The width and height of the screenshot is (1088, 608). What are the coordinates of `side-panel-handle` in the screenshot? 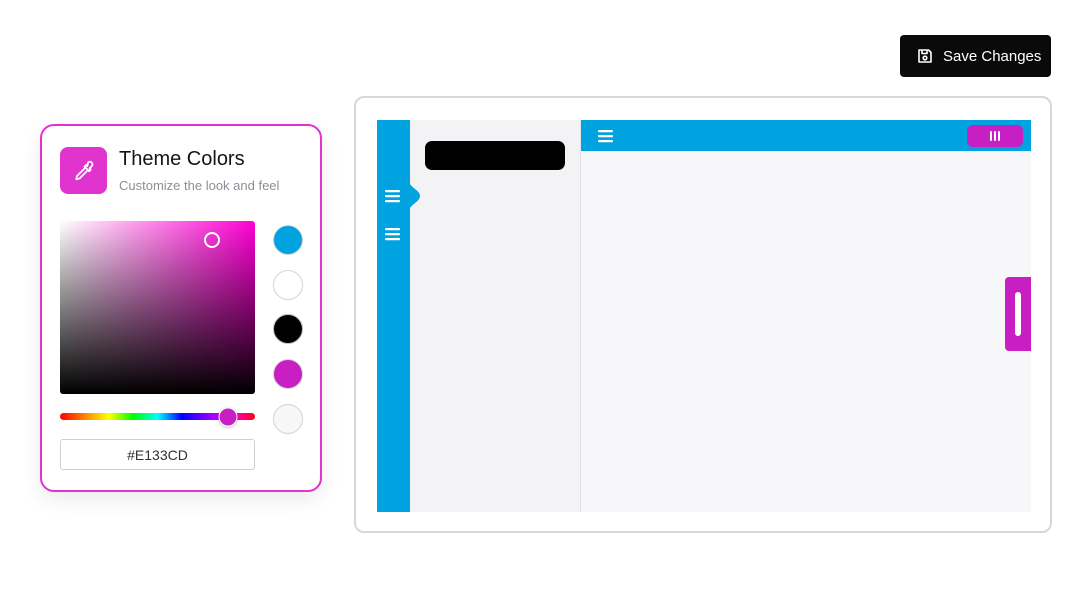 It's located at (1018, 314).